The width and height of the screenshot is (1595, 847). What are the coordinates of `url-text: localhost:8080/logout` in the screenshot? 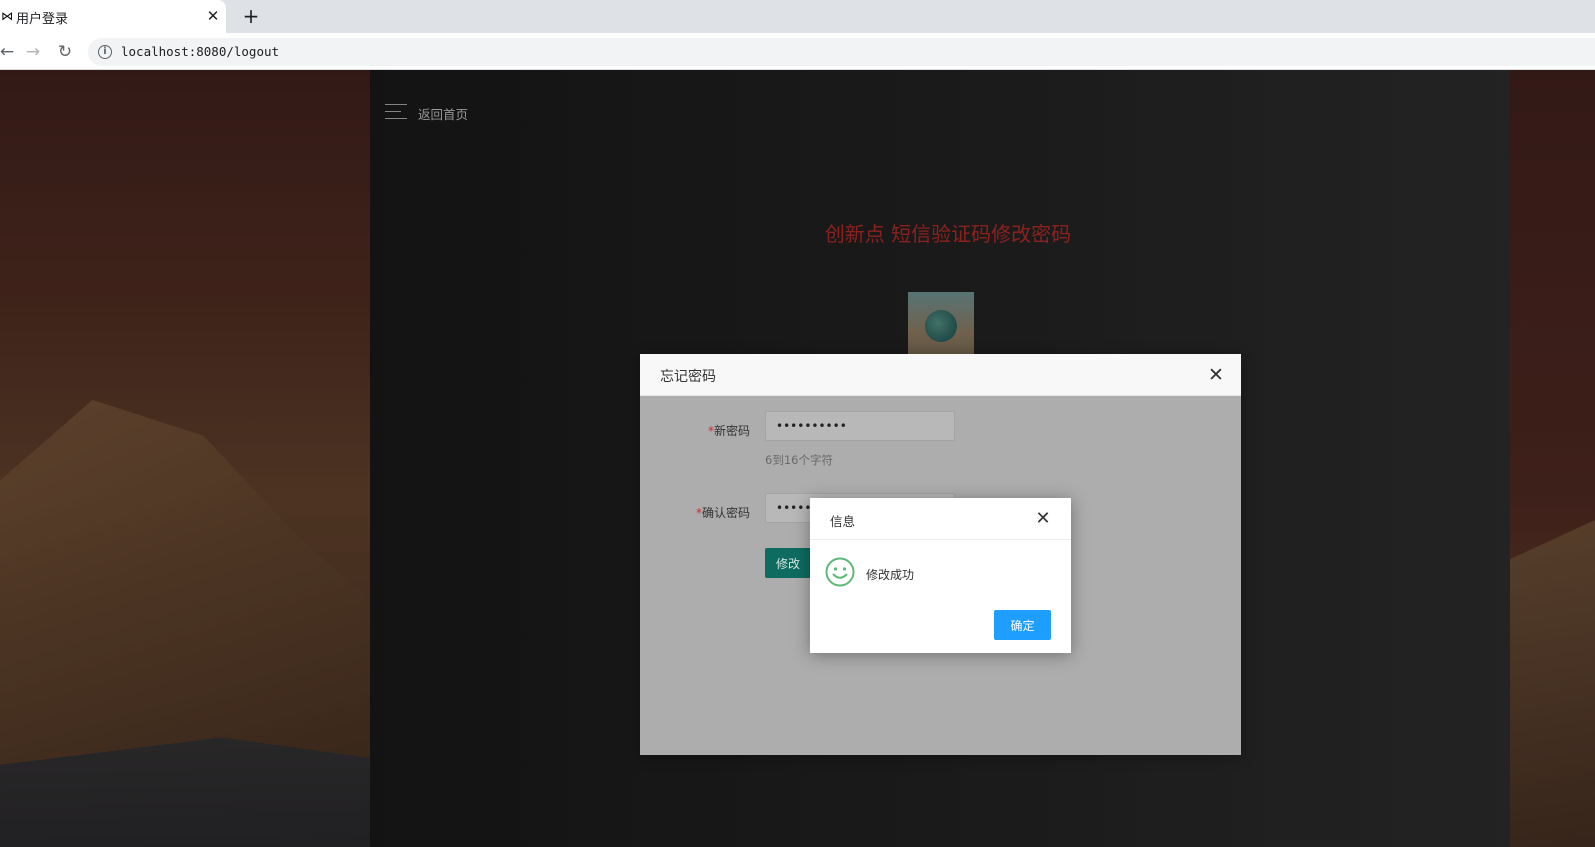 It's located at (200, 51).